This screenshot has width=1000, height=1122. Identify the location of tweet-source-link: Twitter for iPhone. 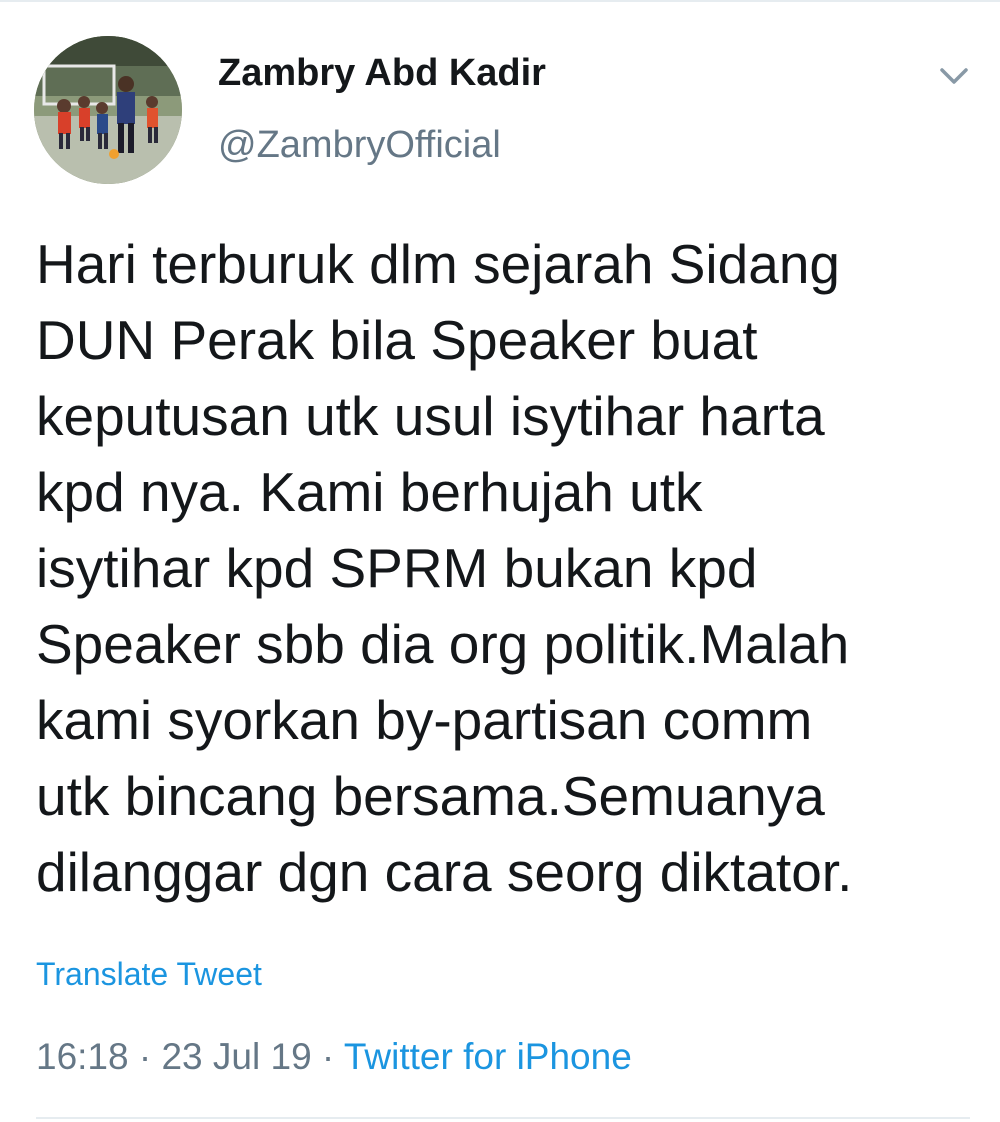
(488, 1056).